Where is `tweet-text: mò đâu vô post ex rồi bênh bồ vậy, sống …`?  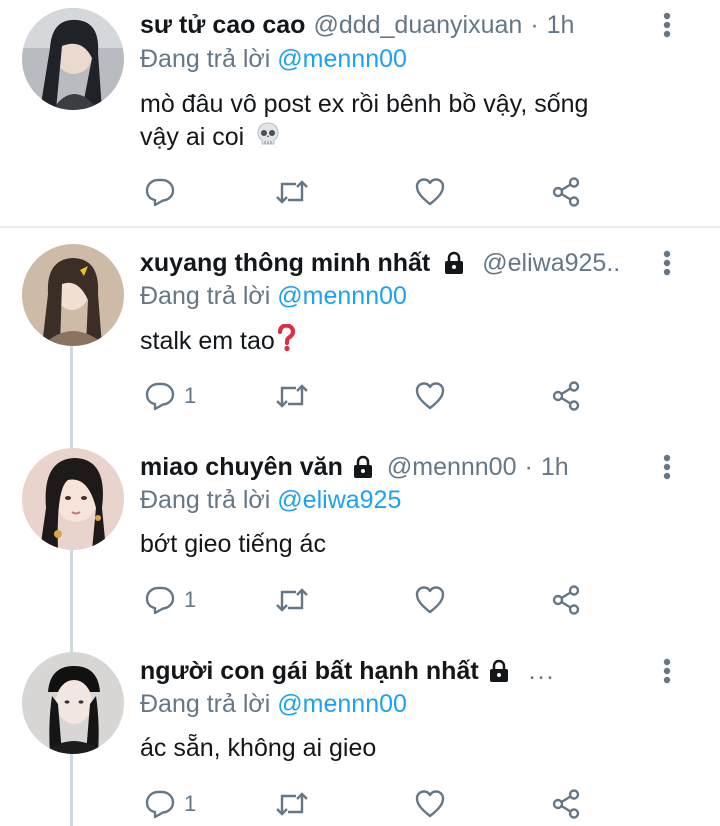
tweet-text: mò đâu vô post ex rồi bênh bồ vậy, sống … is located at coordinates (400, 122).